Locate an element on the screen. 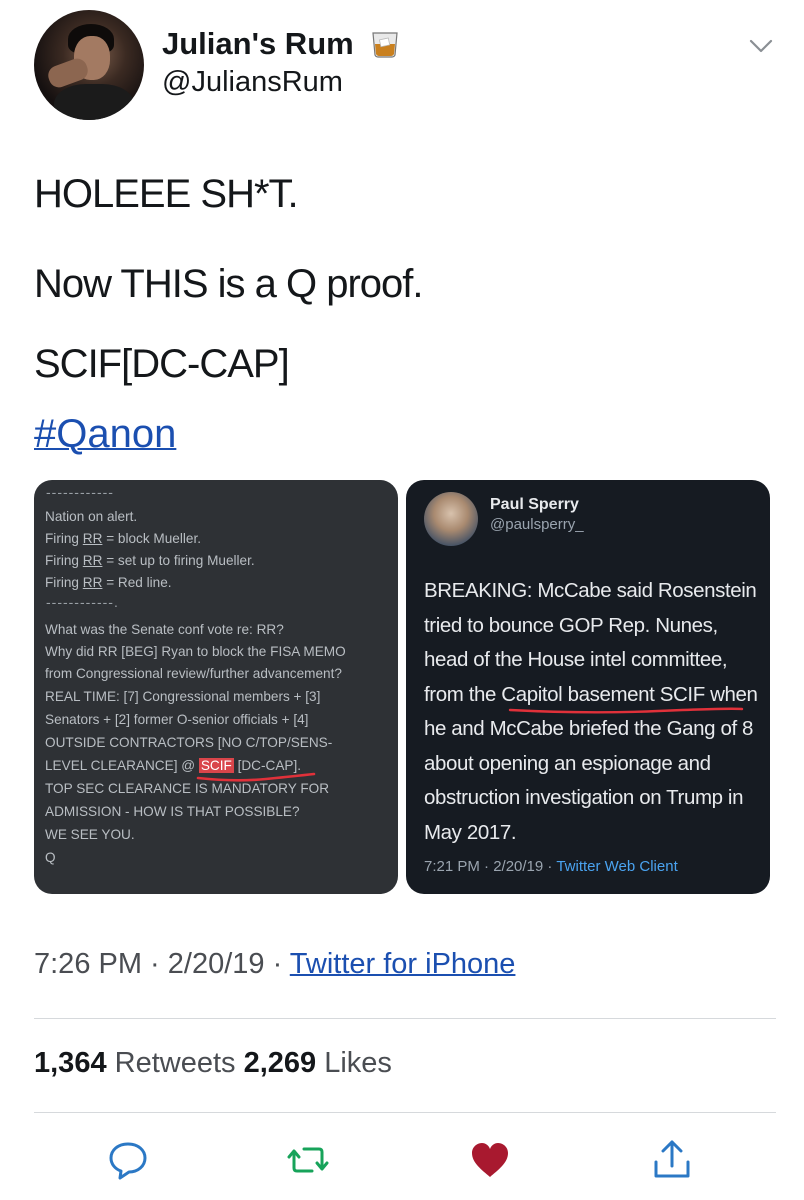 The image size is (804, 1200). retweet-icon is located at coordinates (308, 1160).